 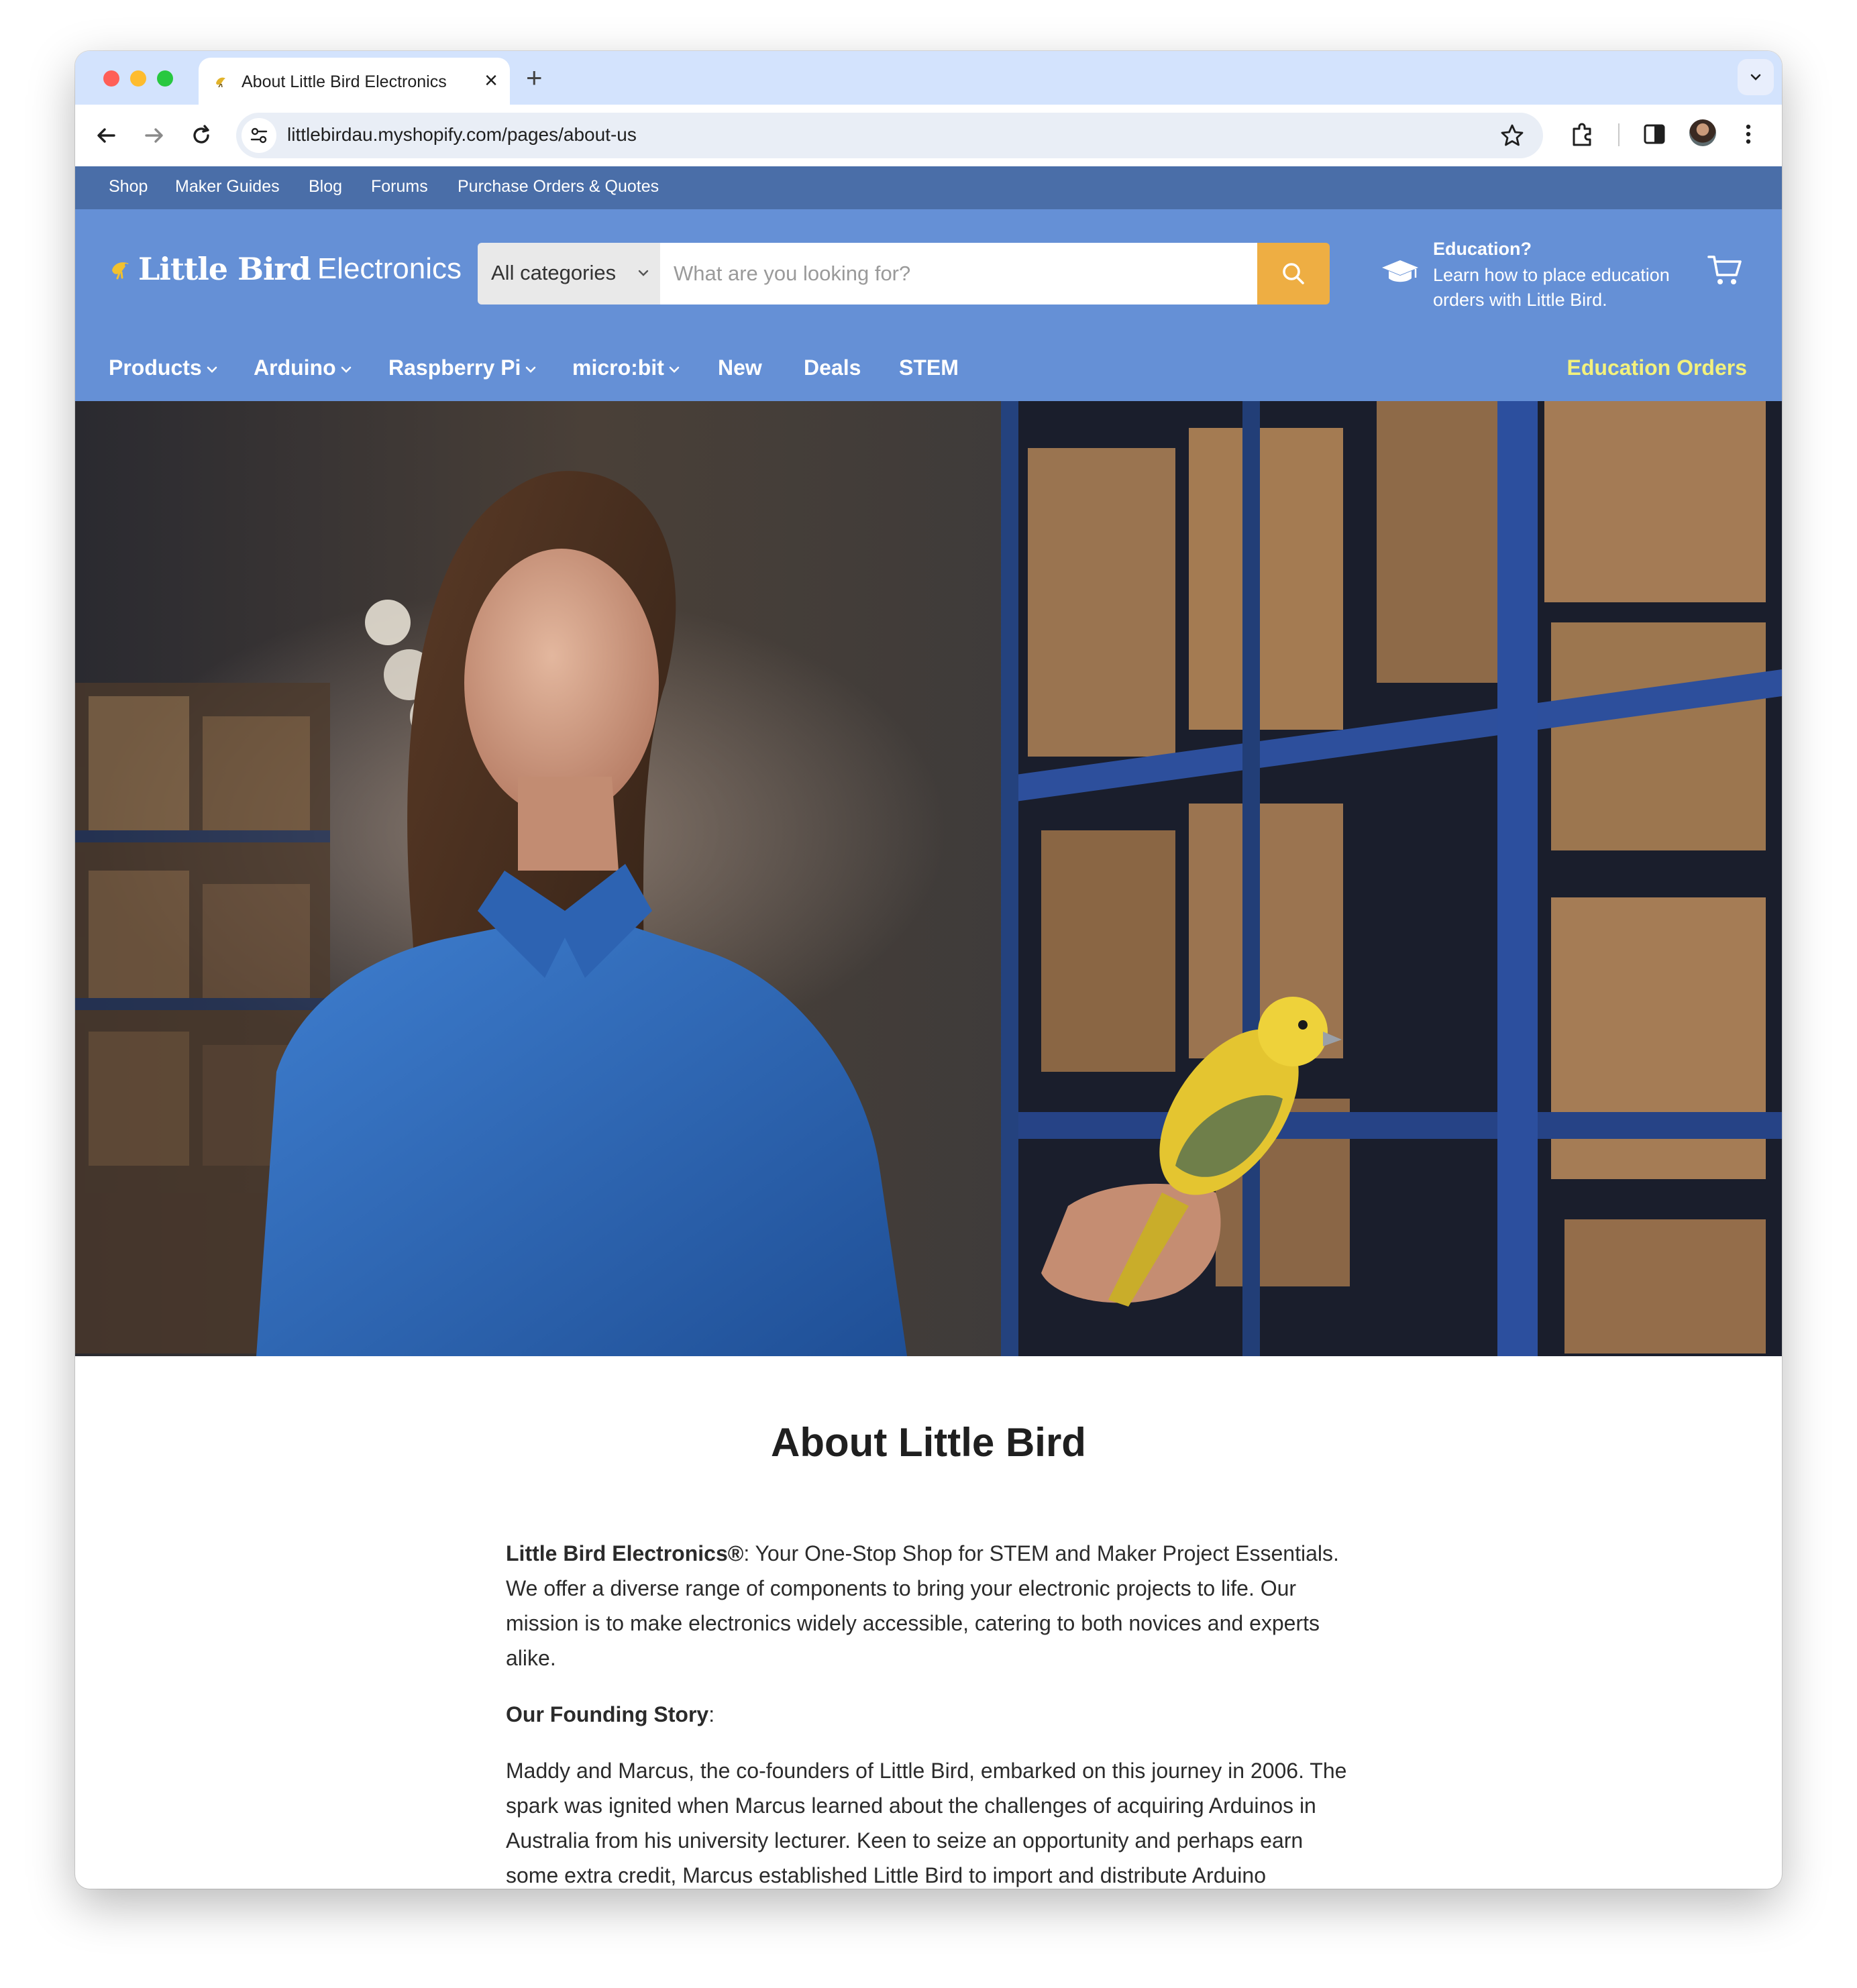 What do you see at coordinates (325, 187) in the screenshot?
I see `top-link-blog: Blog` at bounding box center [325, 187].